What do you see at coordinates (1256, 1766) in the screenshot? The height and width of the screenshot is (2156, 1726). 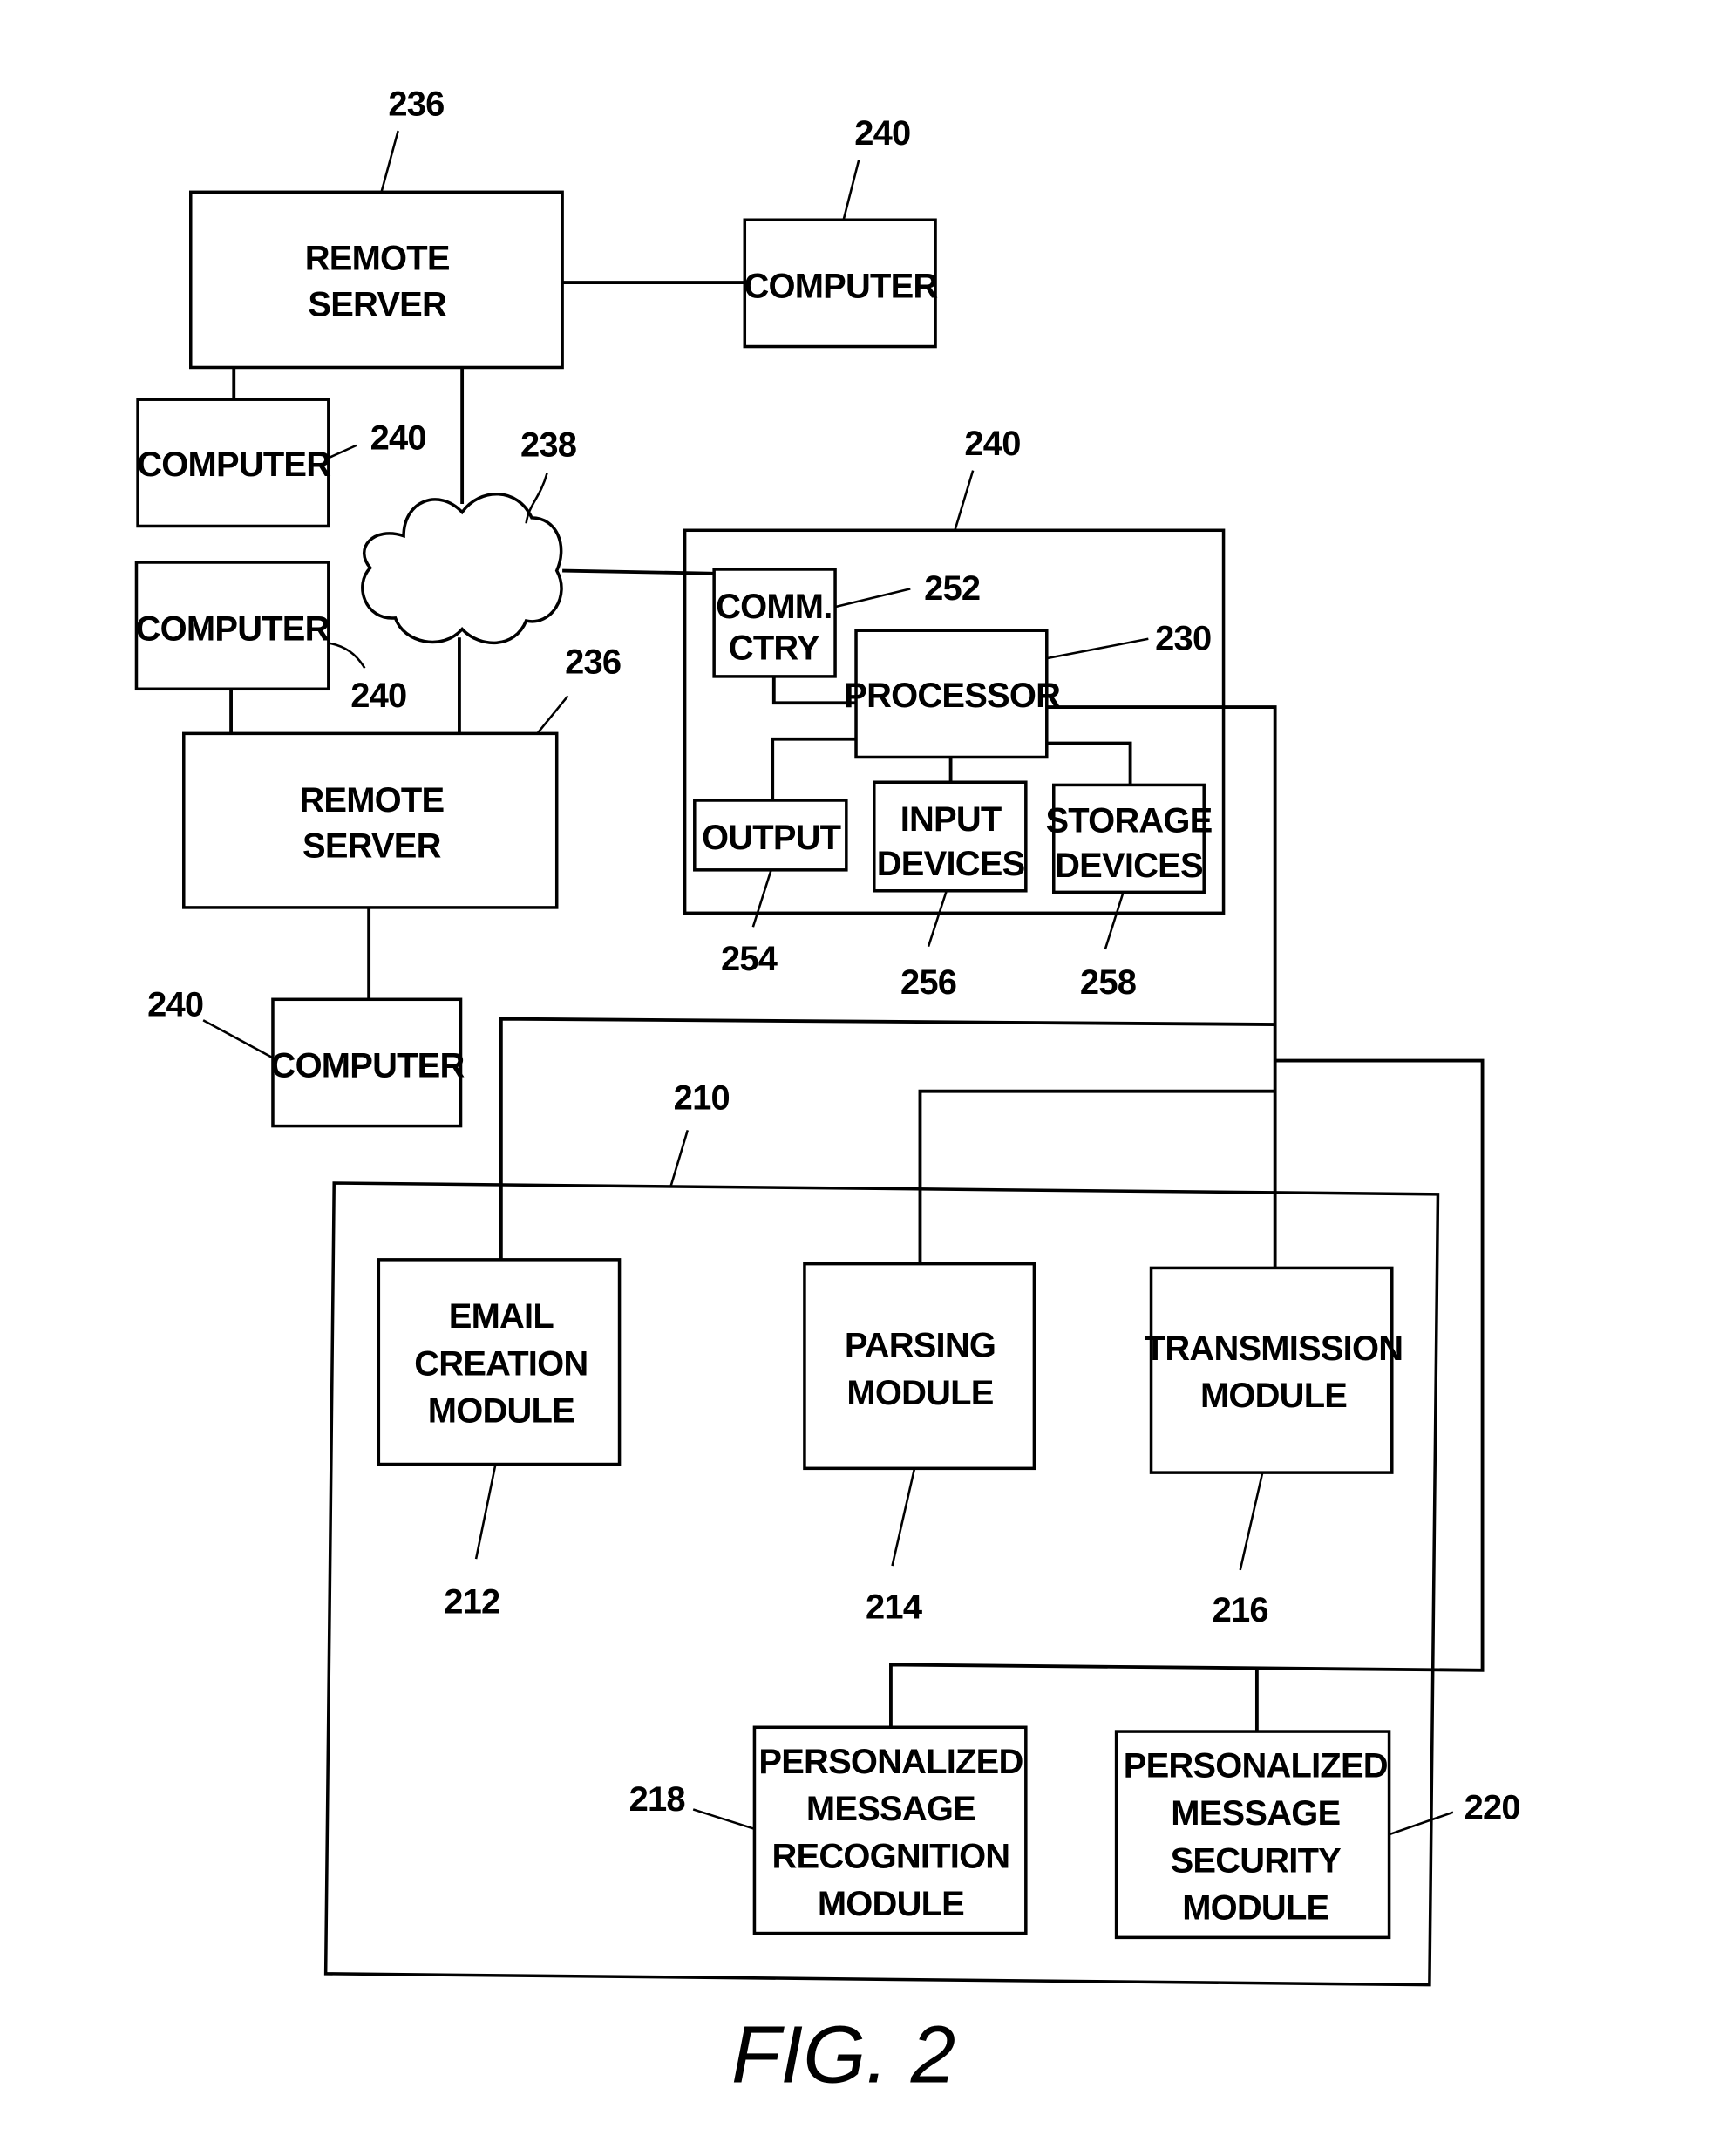 I see `pm-security-label-1: PERSONALIZED` at bounding box center [1256, 1766].